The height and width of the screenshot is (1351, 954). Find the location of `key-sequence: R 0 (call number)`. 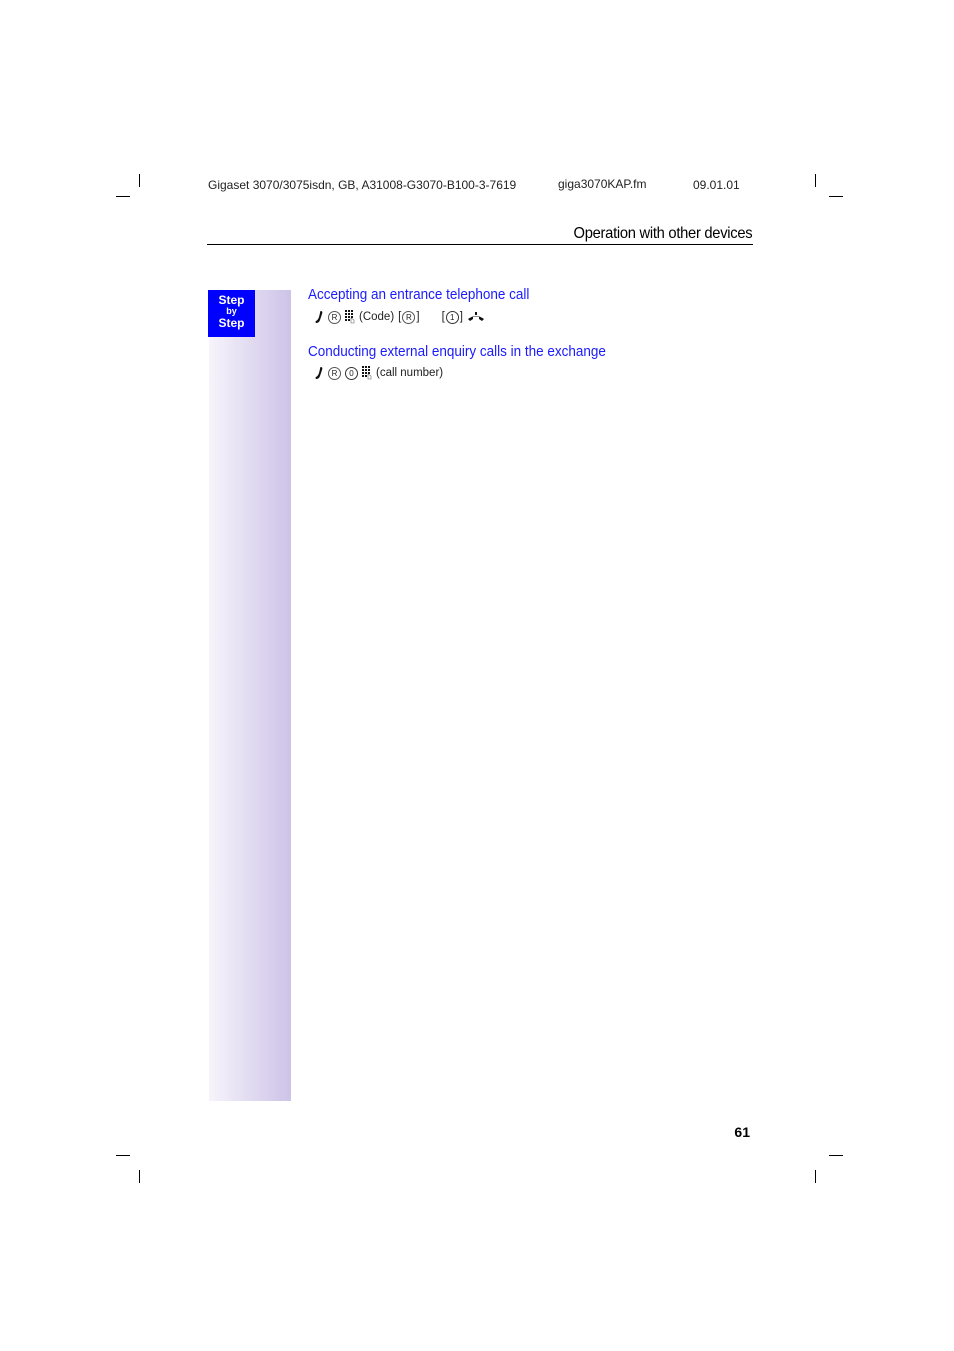

key-sequence: R 0 (call number) is located at coordinates (378, 373).